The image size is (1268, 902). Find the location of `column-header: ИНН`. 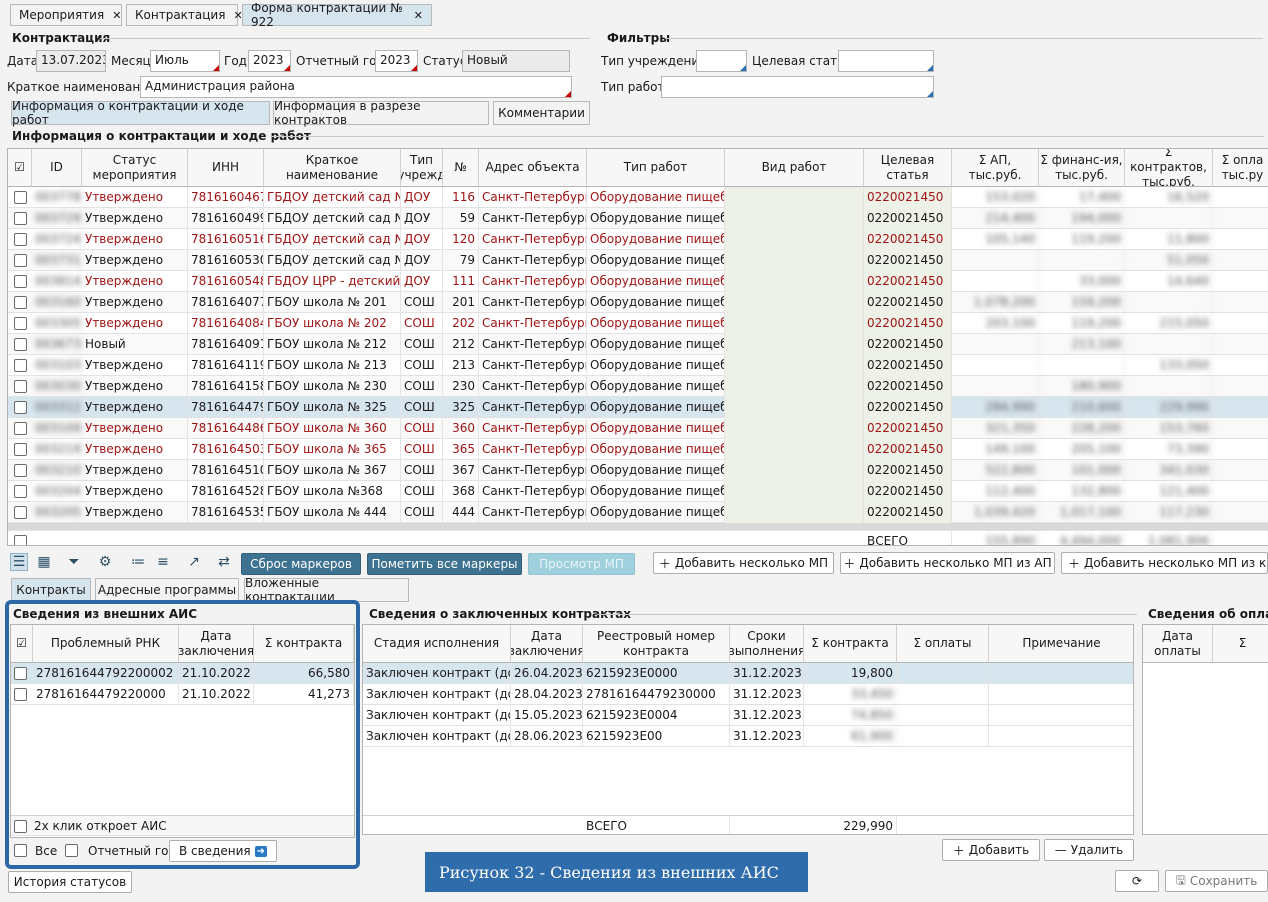

column-header: ИНН is located at coordinates (226, 168).